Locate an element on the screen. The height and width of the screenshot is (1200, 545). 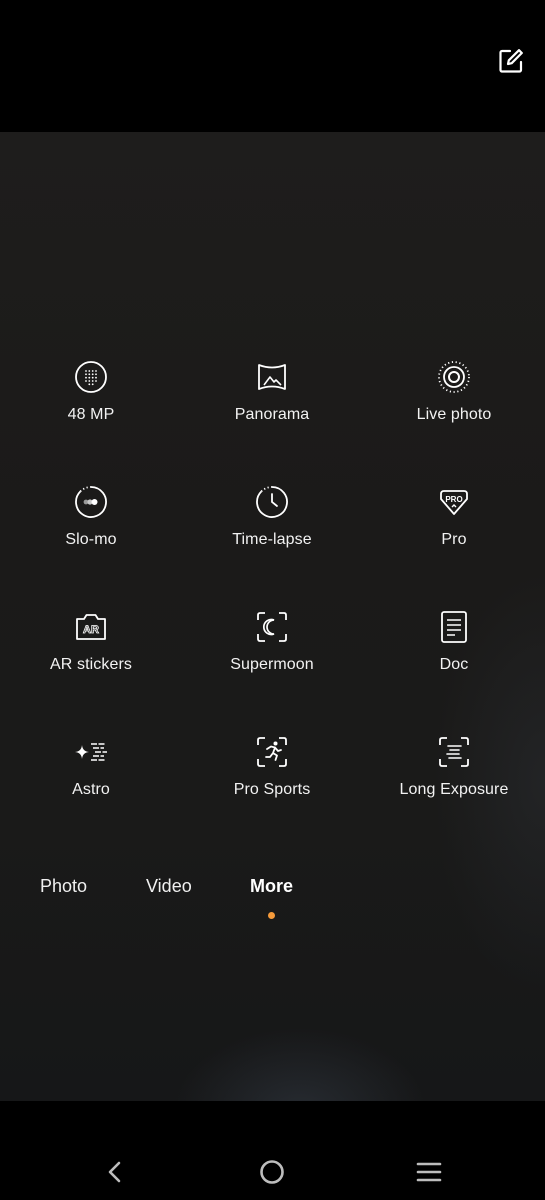
48mp-icon is located at coordinates (91, 377).